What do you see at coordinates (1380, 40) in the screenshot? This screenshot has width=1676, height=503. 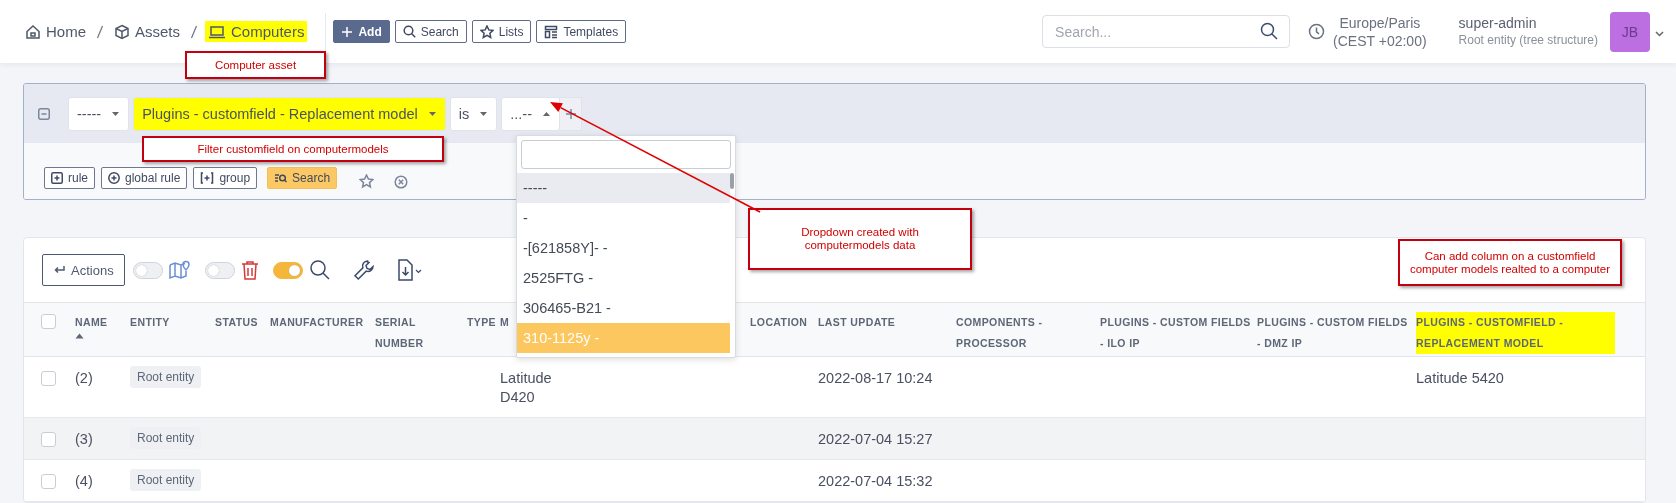 I see `timezone-offset: (CEST +02:00)` at bounding box center [1380, 40].